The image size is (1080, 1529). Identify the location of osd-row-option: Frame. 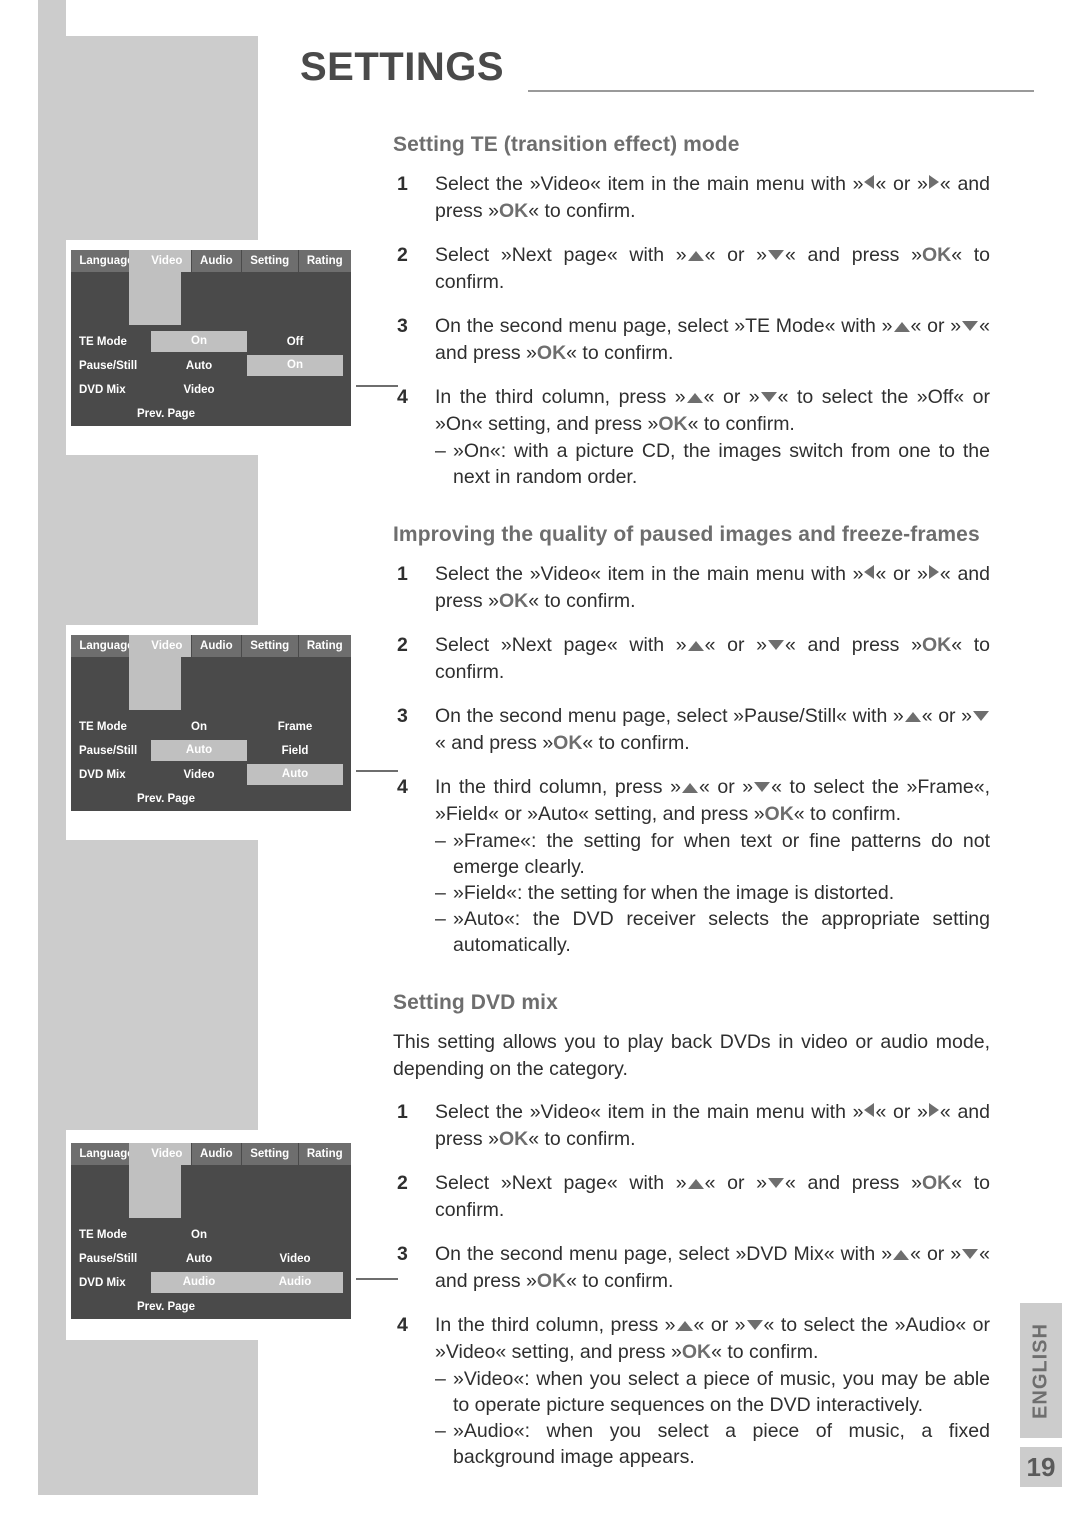
(295, 727).